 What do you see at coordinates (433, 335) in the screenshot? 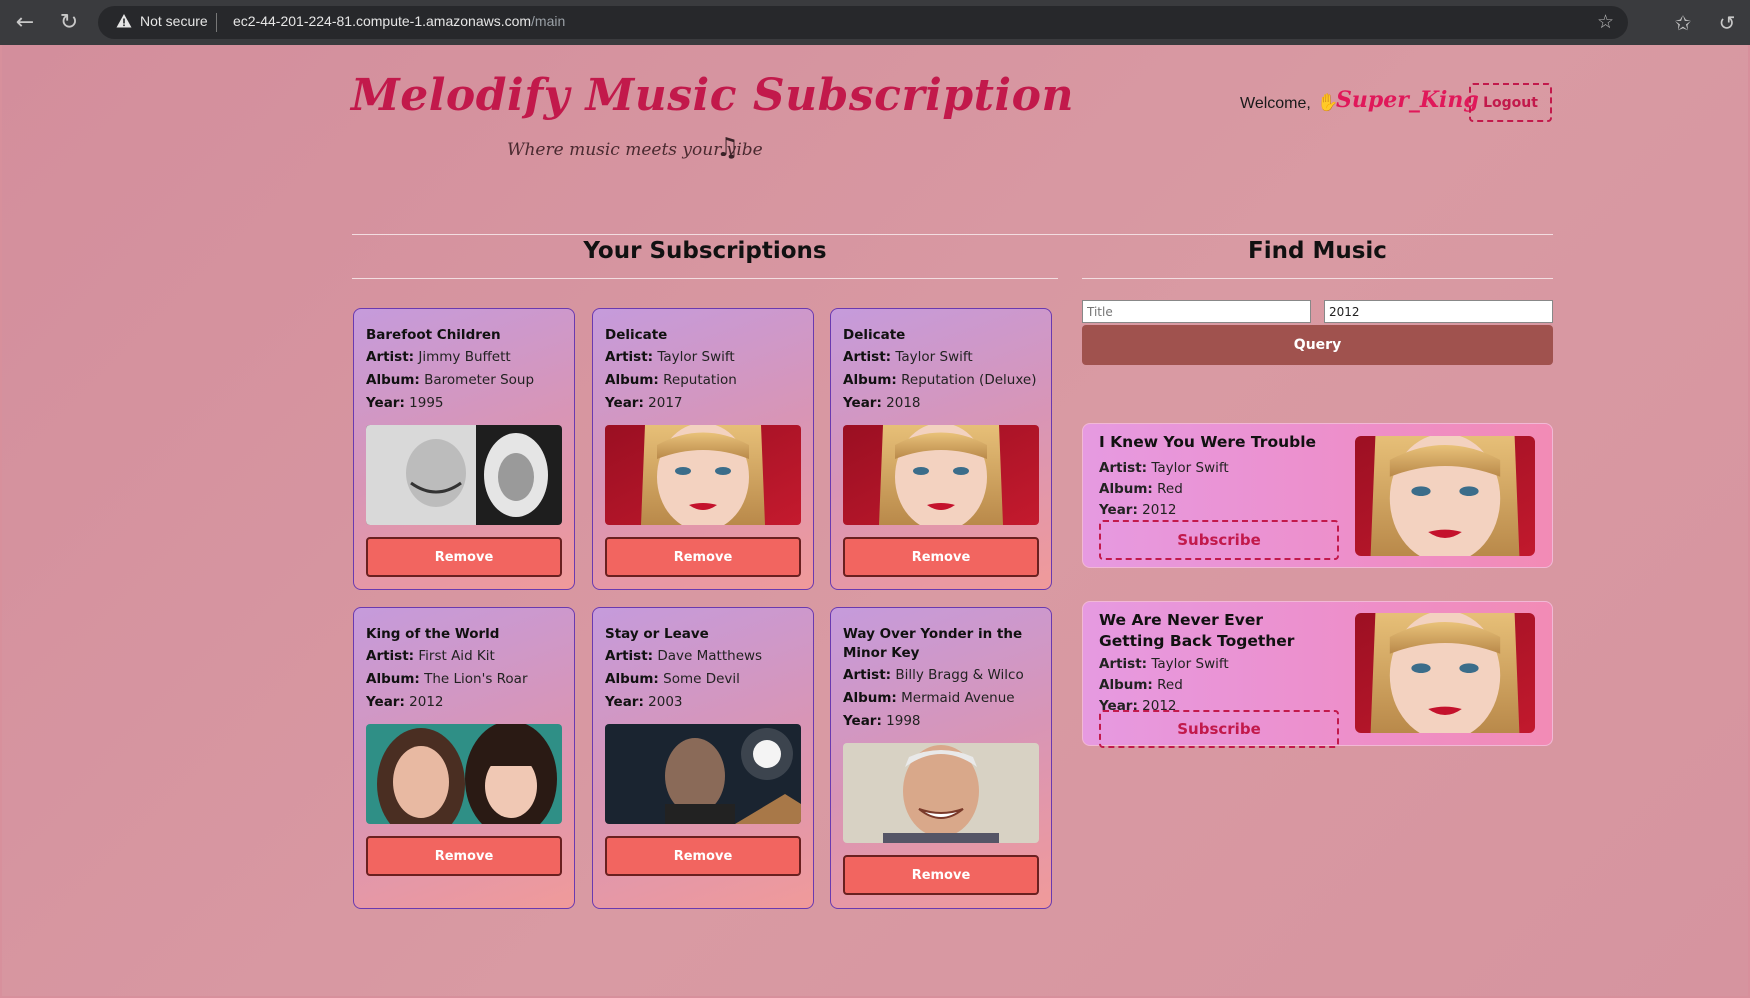
I see `song-title: Barefoot Children` at bounding box center [433, 335].